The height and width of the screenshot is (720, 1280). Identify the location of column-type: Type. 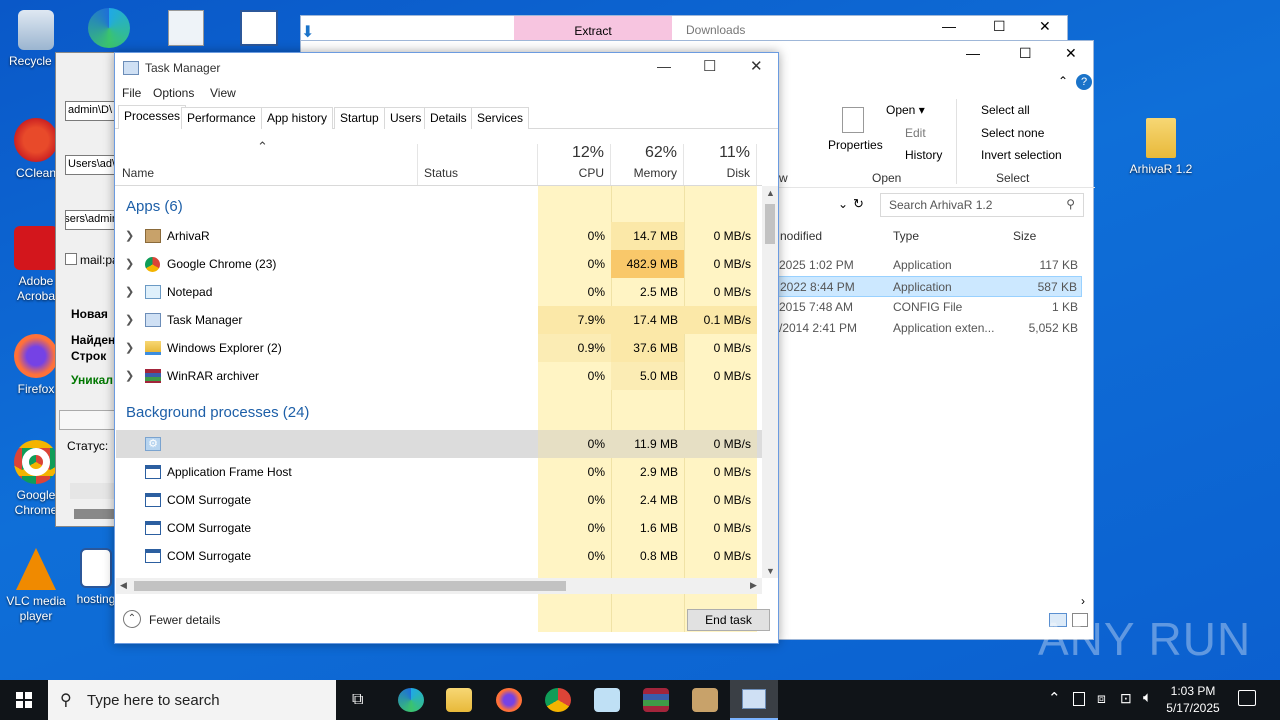
(906, 236).